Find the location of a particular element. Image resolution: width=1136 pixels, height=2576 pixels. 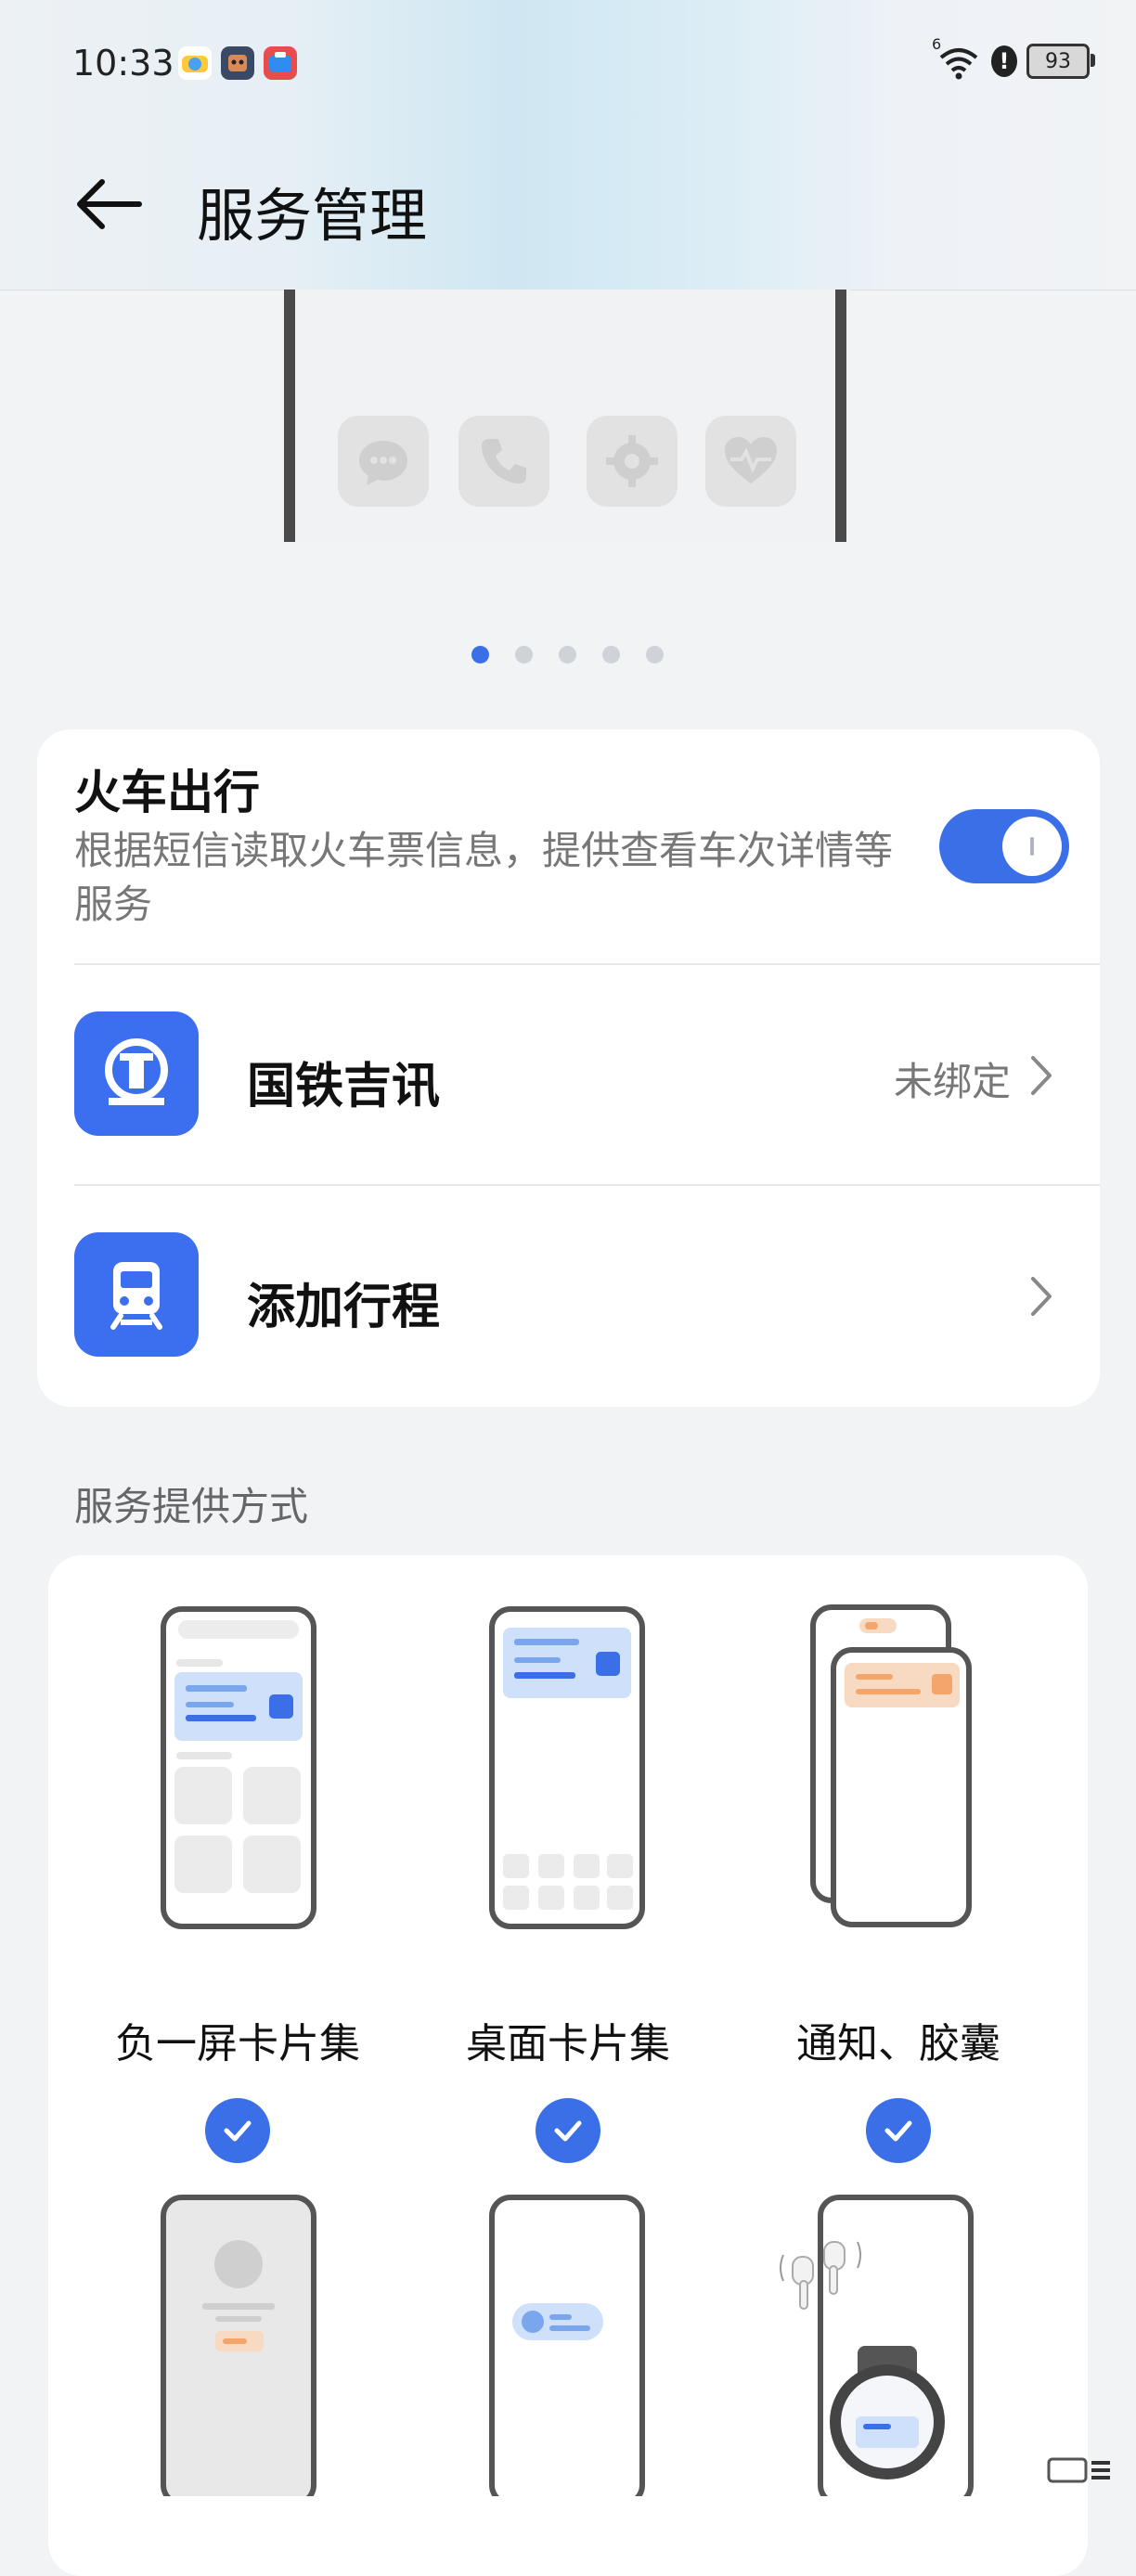

phone-icon is located at coordinates (503, 461).